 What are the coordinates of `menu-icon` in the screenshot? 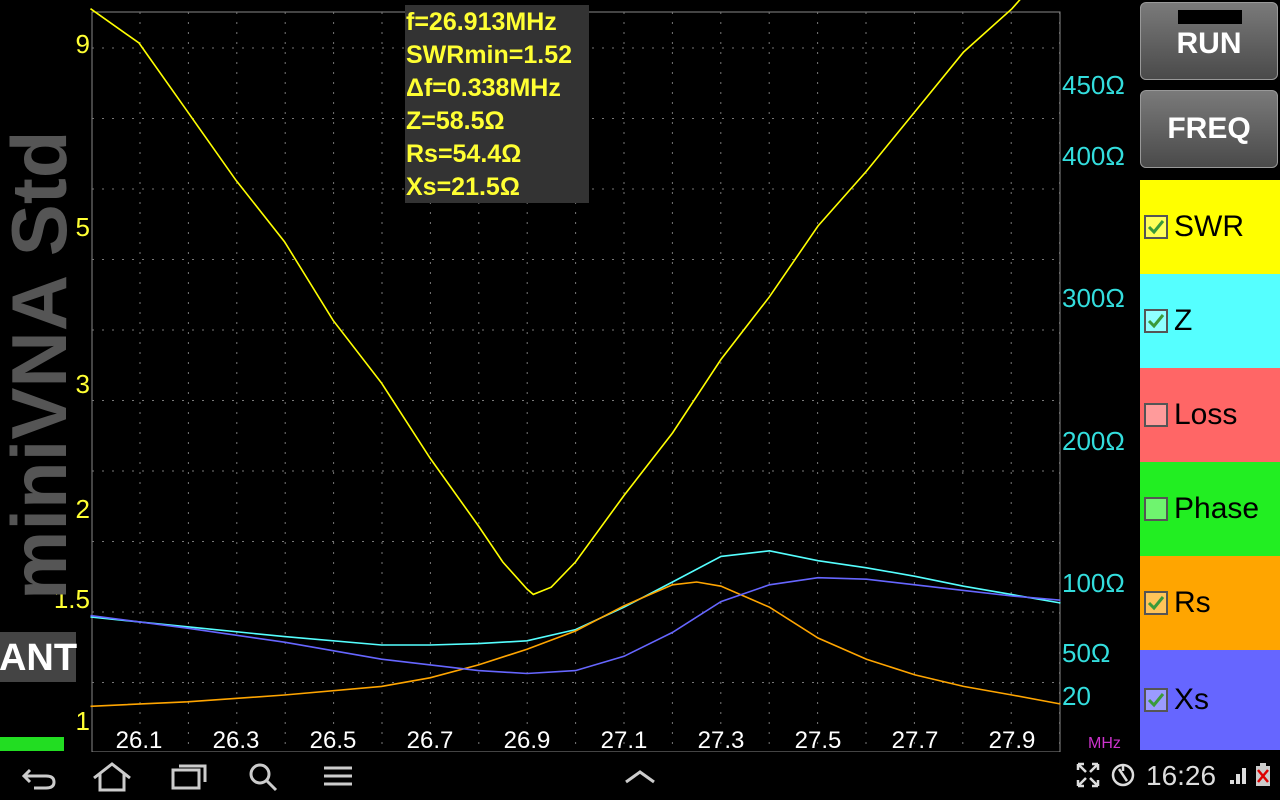 It's located at (338, 777).